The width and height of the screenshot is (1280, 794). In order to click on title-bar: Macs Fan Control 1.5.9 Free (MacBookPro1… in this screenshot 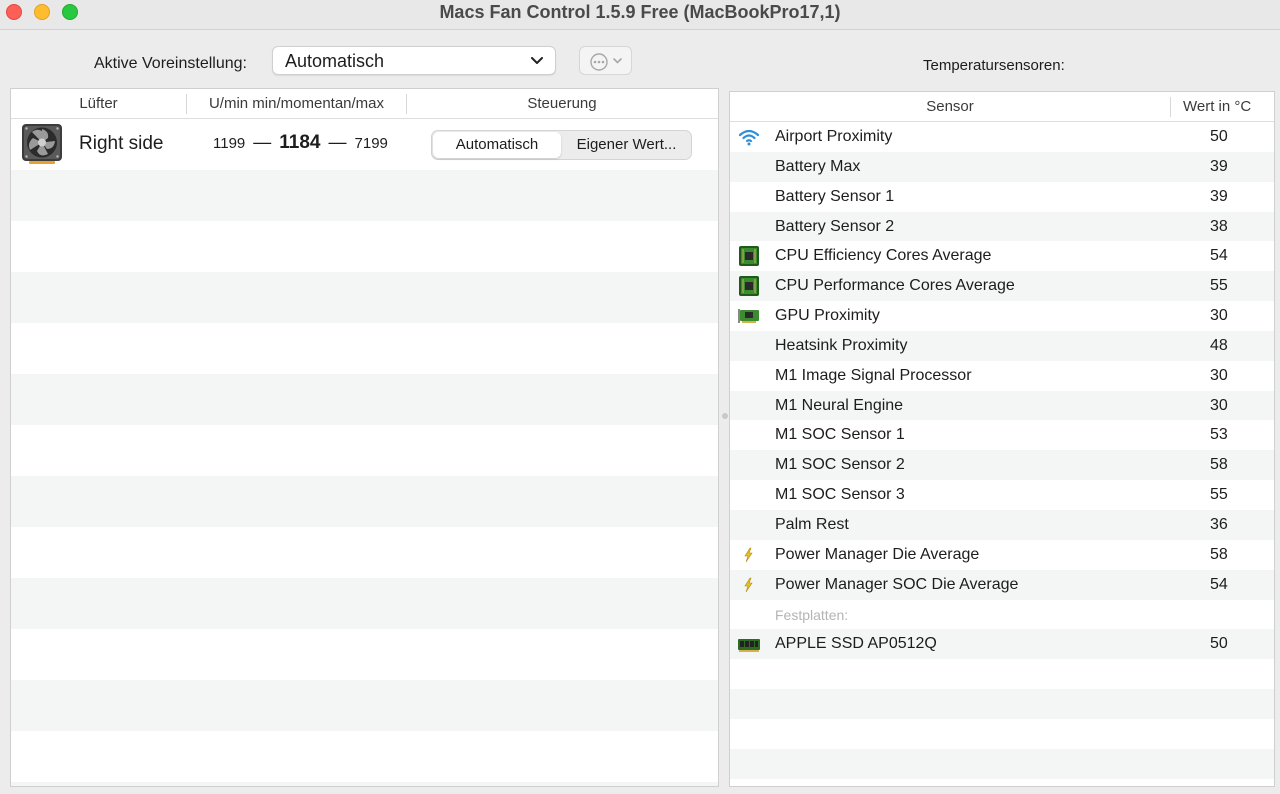, I will do `click(640, 15)`.